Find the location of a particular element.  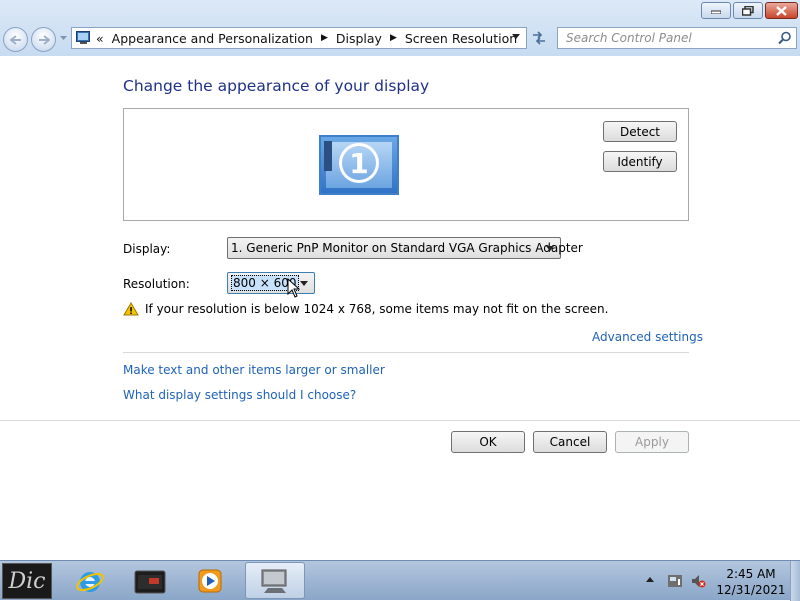

minimize-button is located at coordinates (716, 10).